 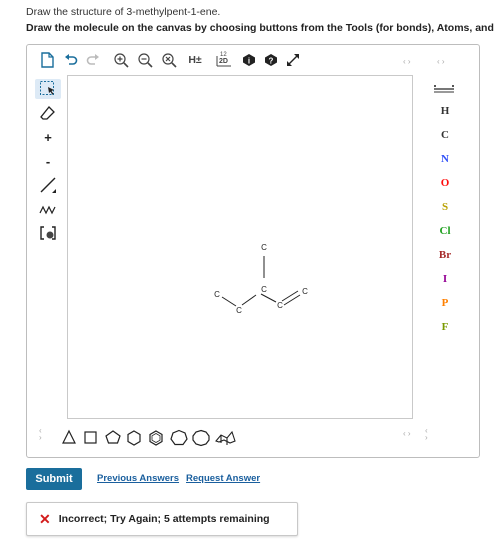 I want to click on select-tool-icon, so click(x=48, y=89).